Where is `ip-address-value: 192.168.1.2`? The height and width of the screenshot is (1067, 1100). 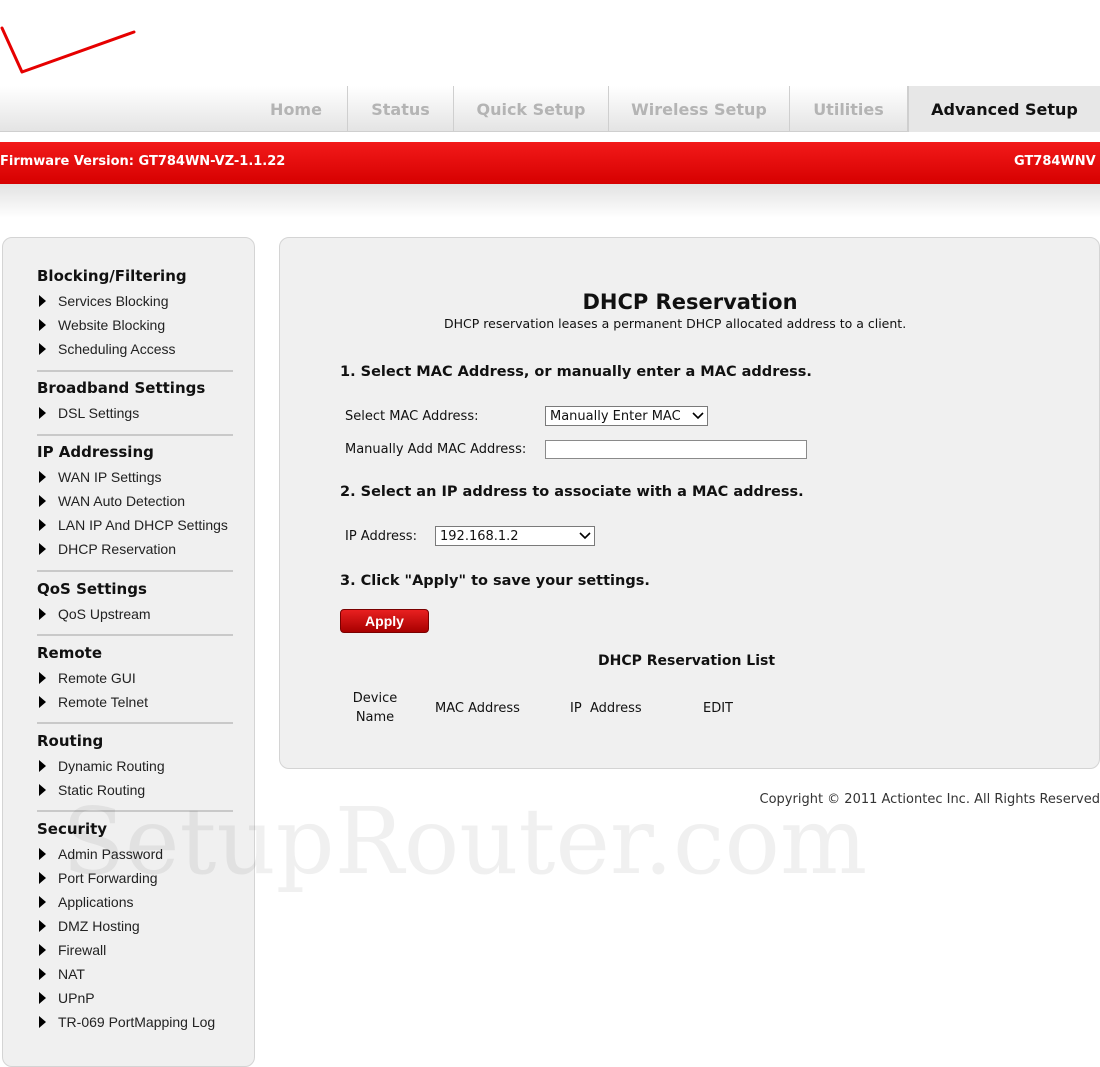 ip-address-value: 192.168.1.2 is located at coordinates (479, 536).